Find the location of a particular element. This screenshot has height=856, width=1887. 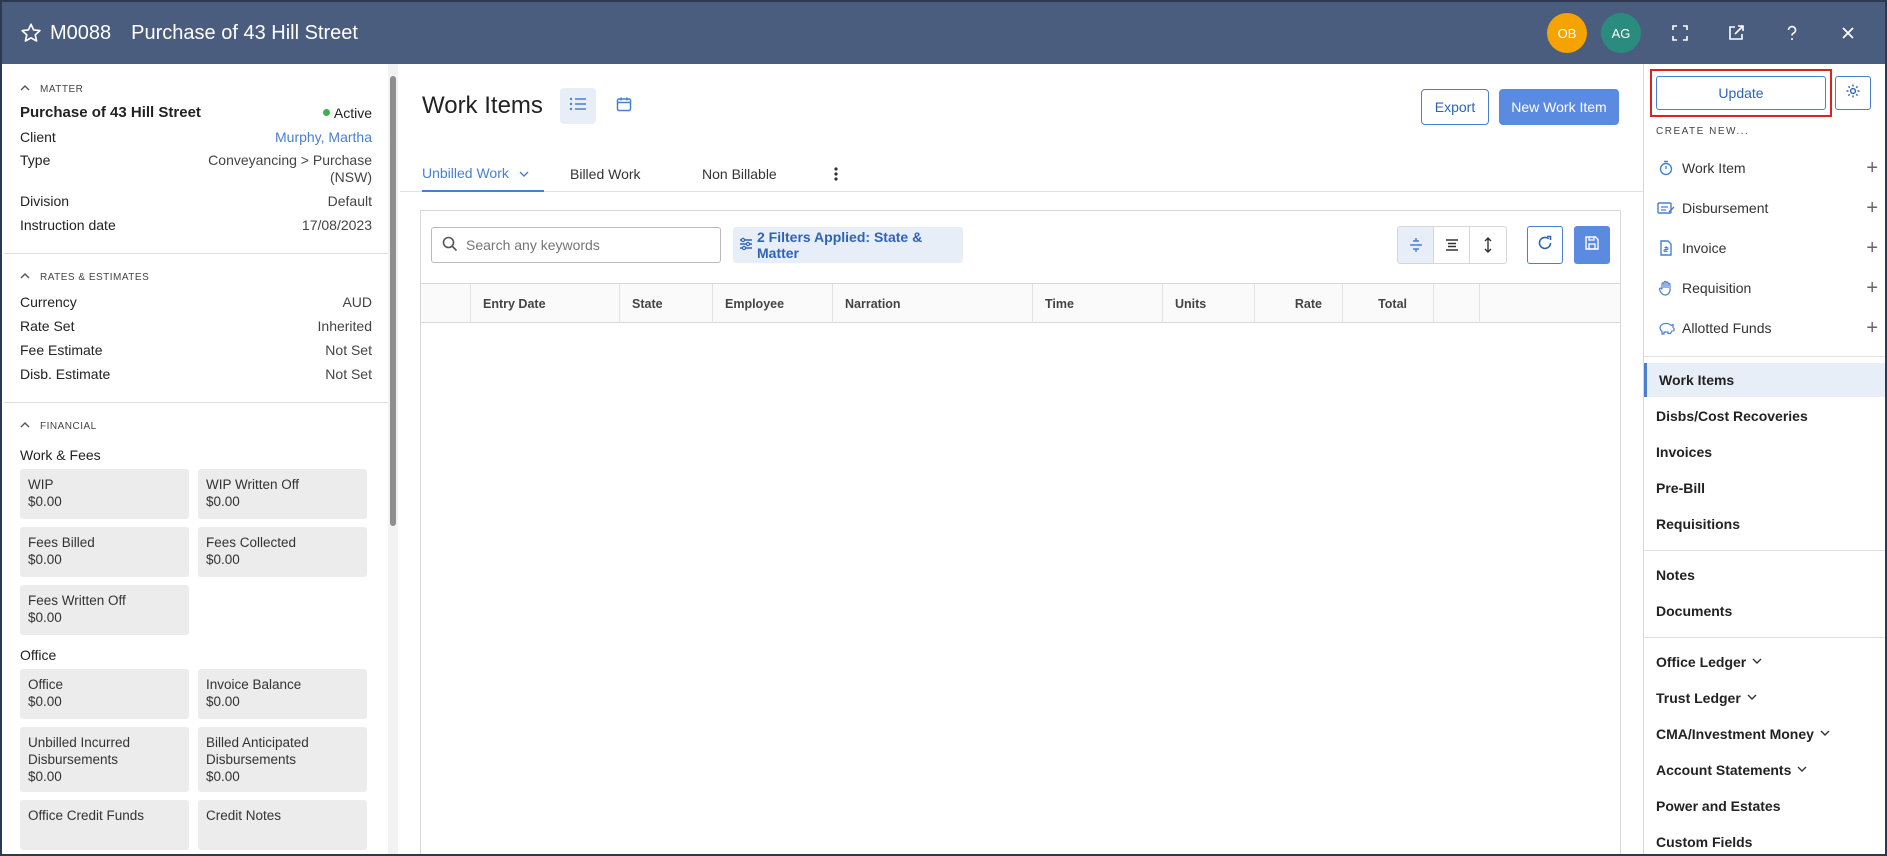

search-input is located at coordinates (586, 245).